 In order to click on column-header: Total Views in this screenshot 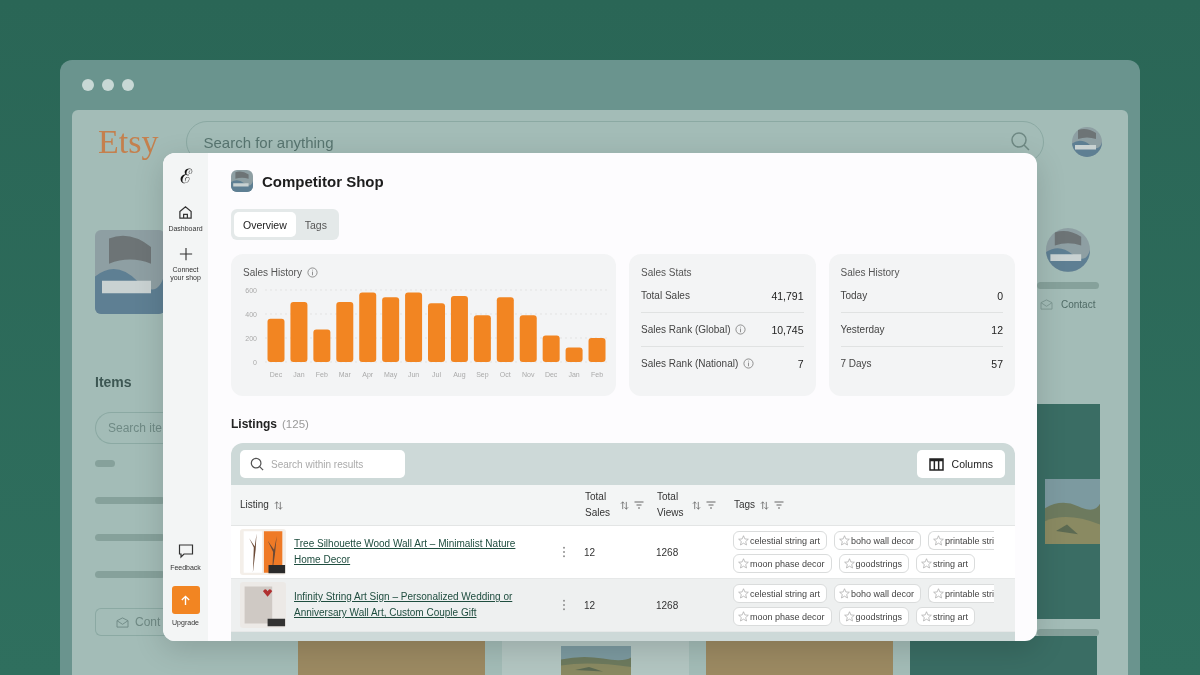, I will do `click(672, 505)`.